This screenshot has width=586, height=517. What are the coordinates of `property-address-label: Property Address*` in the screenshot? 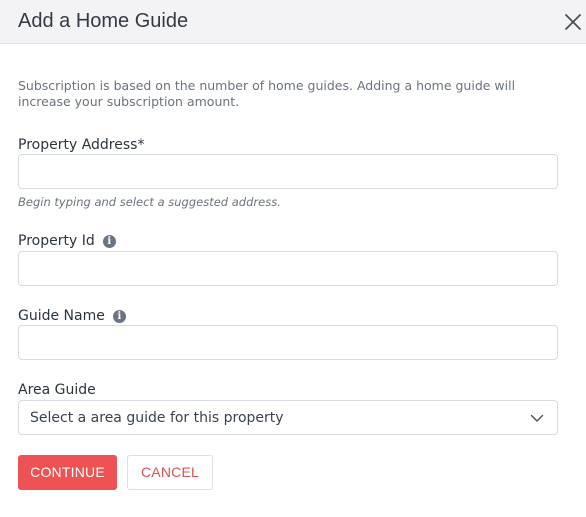 It's located at (81, 145).